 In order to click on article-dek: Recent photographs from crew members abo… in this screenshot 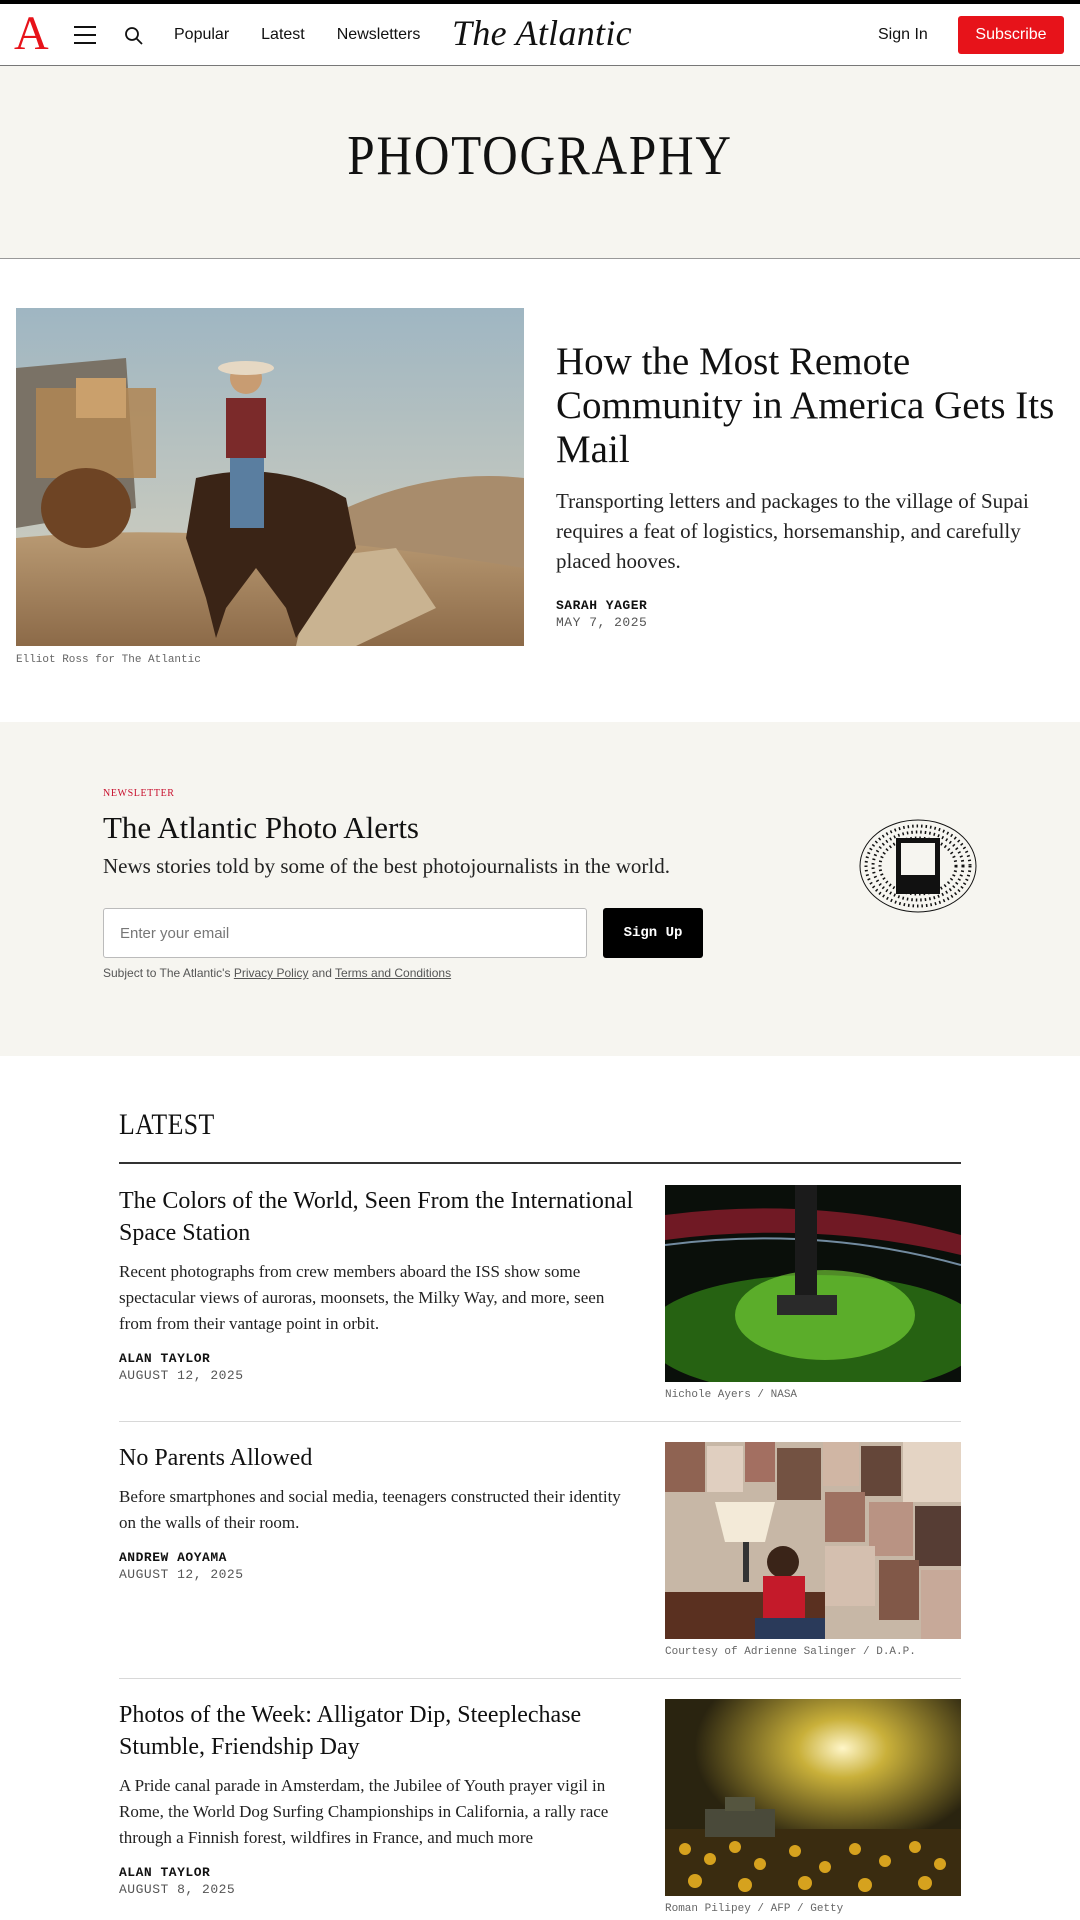, I will do `click(362, 1297)`.